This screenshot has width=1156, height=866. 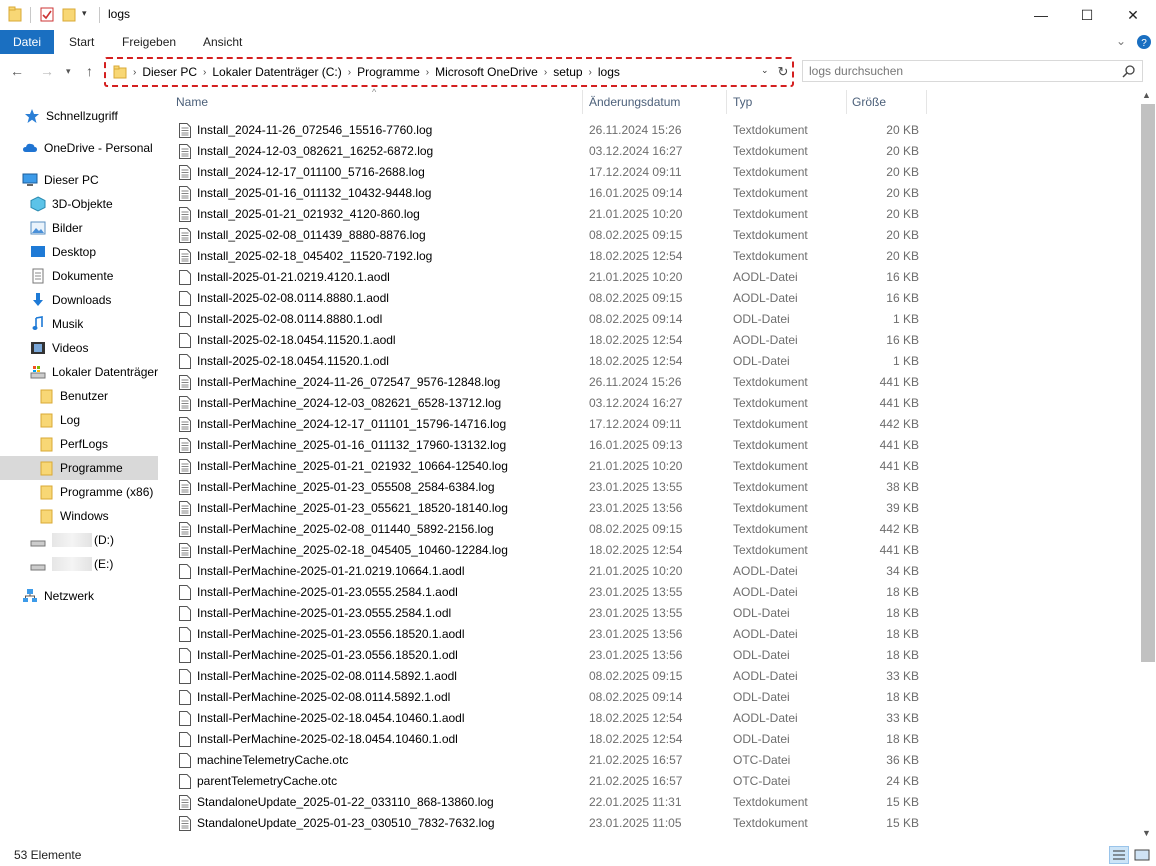 I want to click on sidebar-item-music: Musik, so click(x=79, y=324).